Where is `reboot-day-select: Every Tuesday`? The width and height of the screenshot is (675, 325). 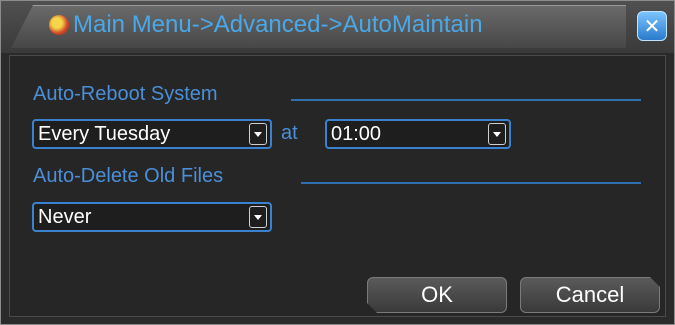
reboot-day-select: Every Tuesday is located at coordinates (152, 134).